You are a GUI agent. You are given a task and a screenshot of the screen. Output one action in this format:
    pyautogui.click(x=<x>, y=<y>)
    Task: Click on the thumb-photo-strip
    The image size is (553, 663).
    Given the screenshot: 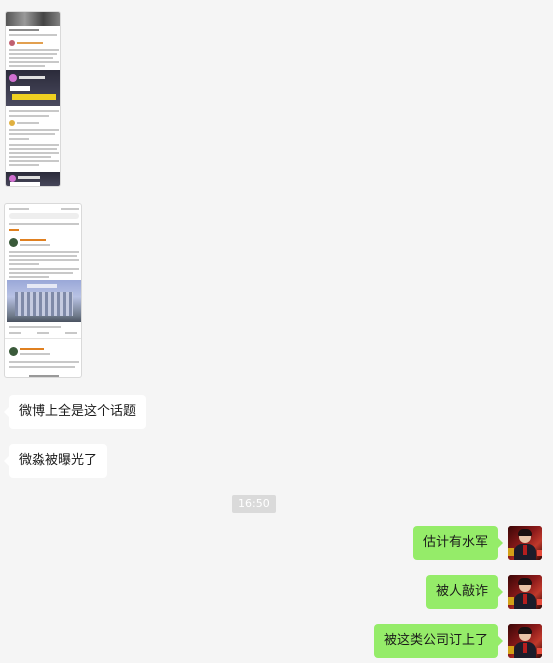 What is the action you would take?
    pyautogui.click(x=33, y=19)
    